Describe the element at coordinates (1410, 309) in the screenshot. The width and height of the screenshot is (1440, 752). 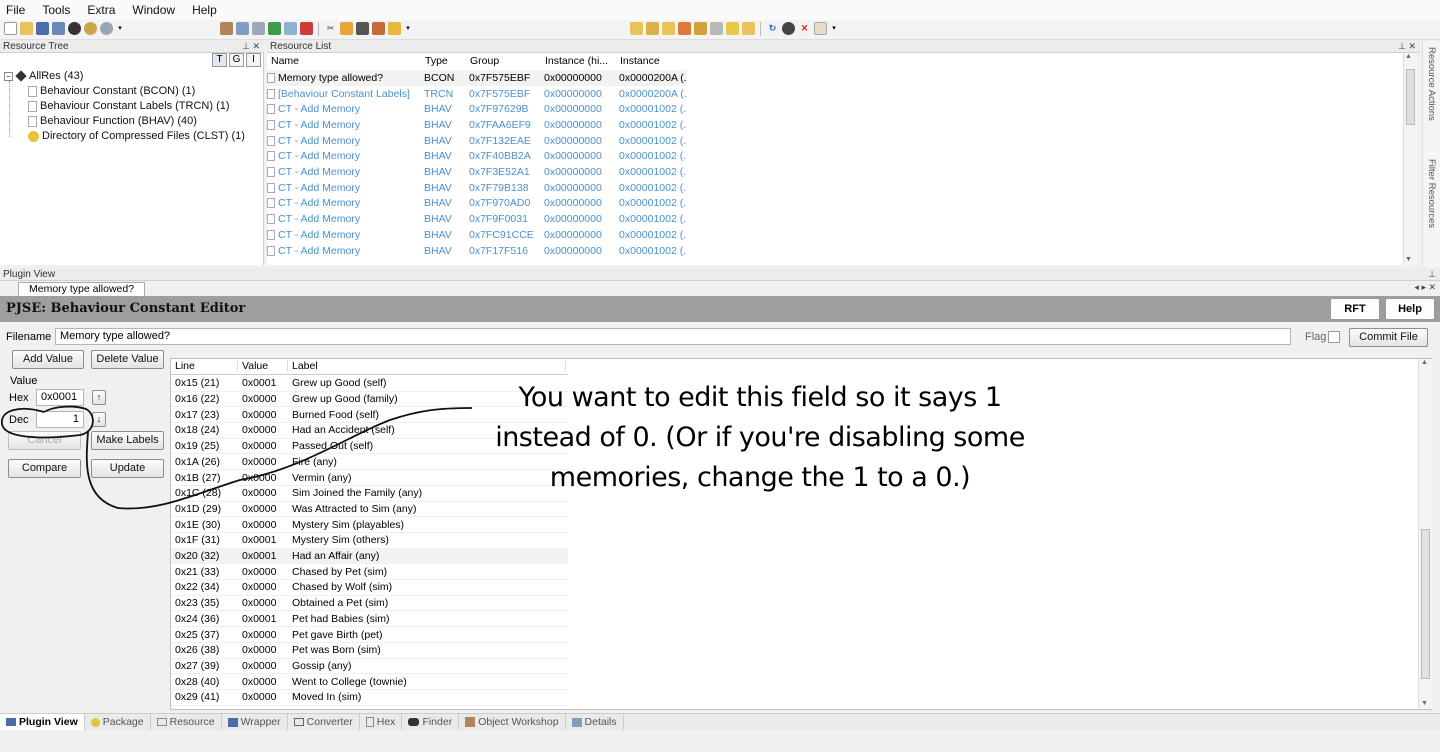
I see `help-button: Help` at that location.